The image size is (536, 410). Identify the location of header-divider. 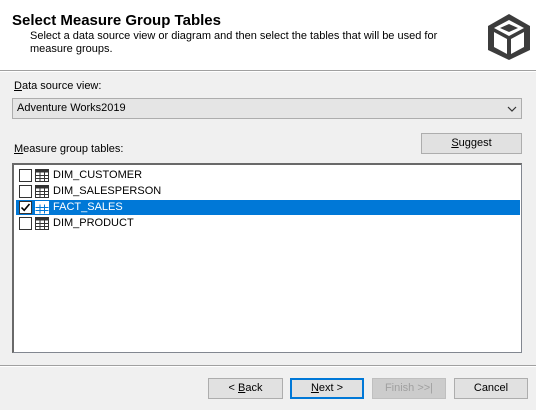
(268, 71).